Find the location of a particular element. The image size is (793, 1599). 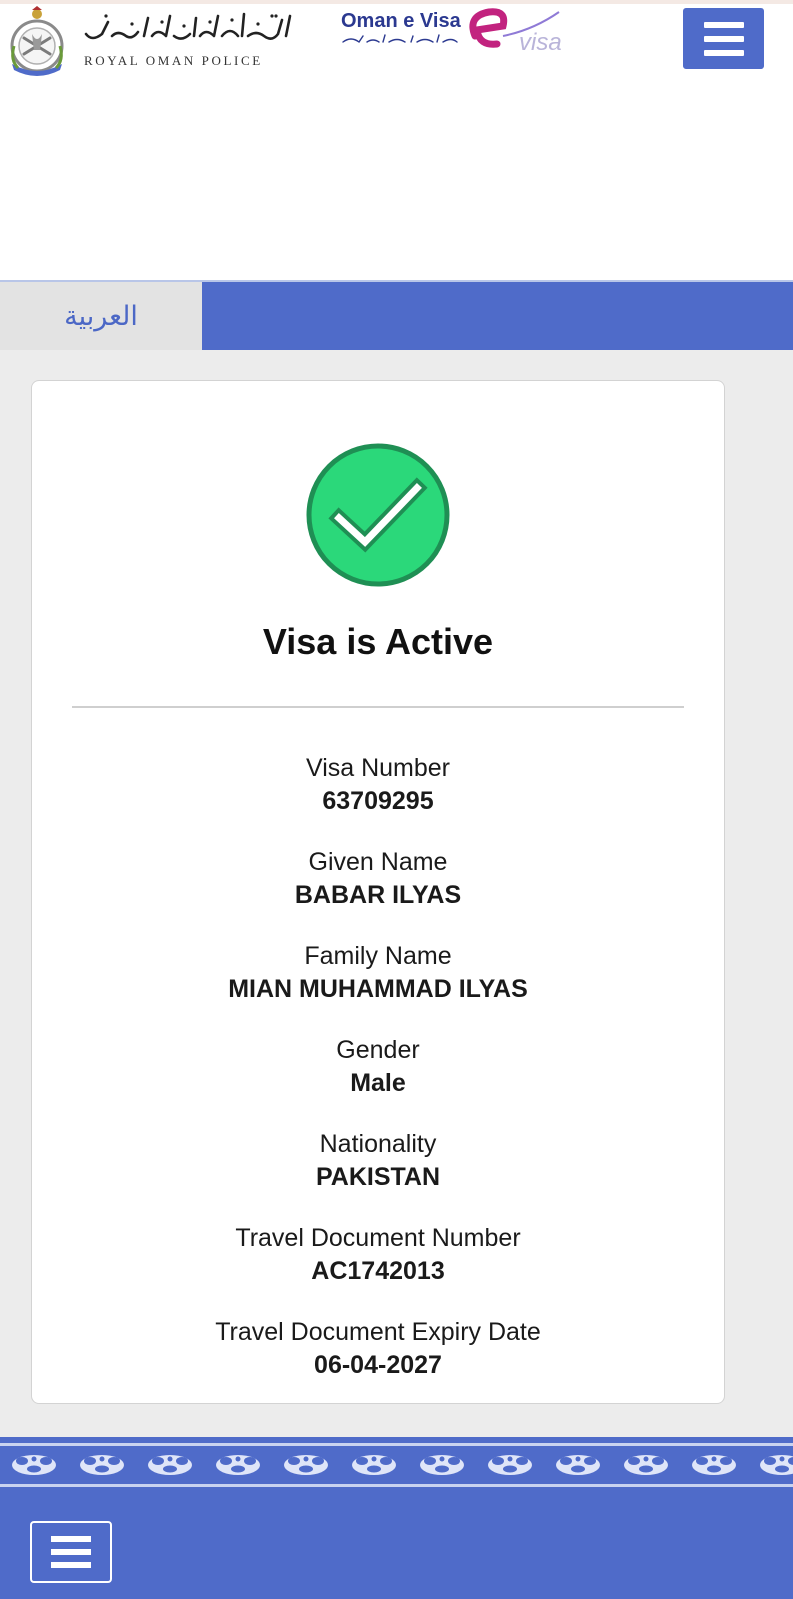

field-value: 63709295 is located at coordinates (378, 801).